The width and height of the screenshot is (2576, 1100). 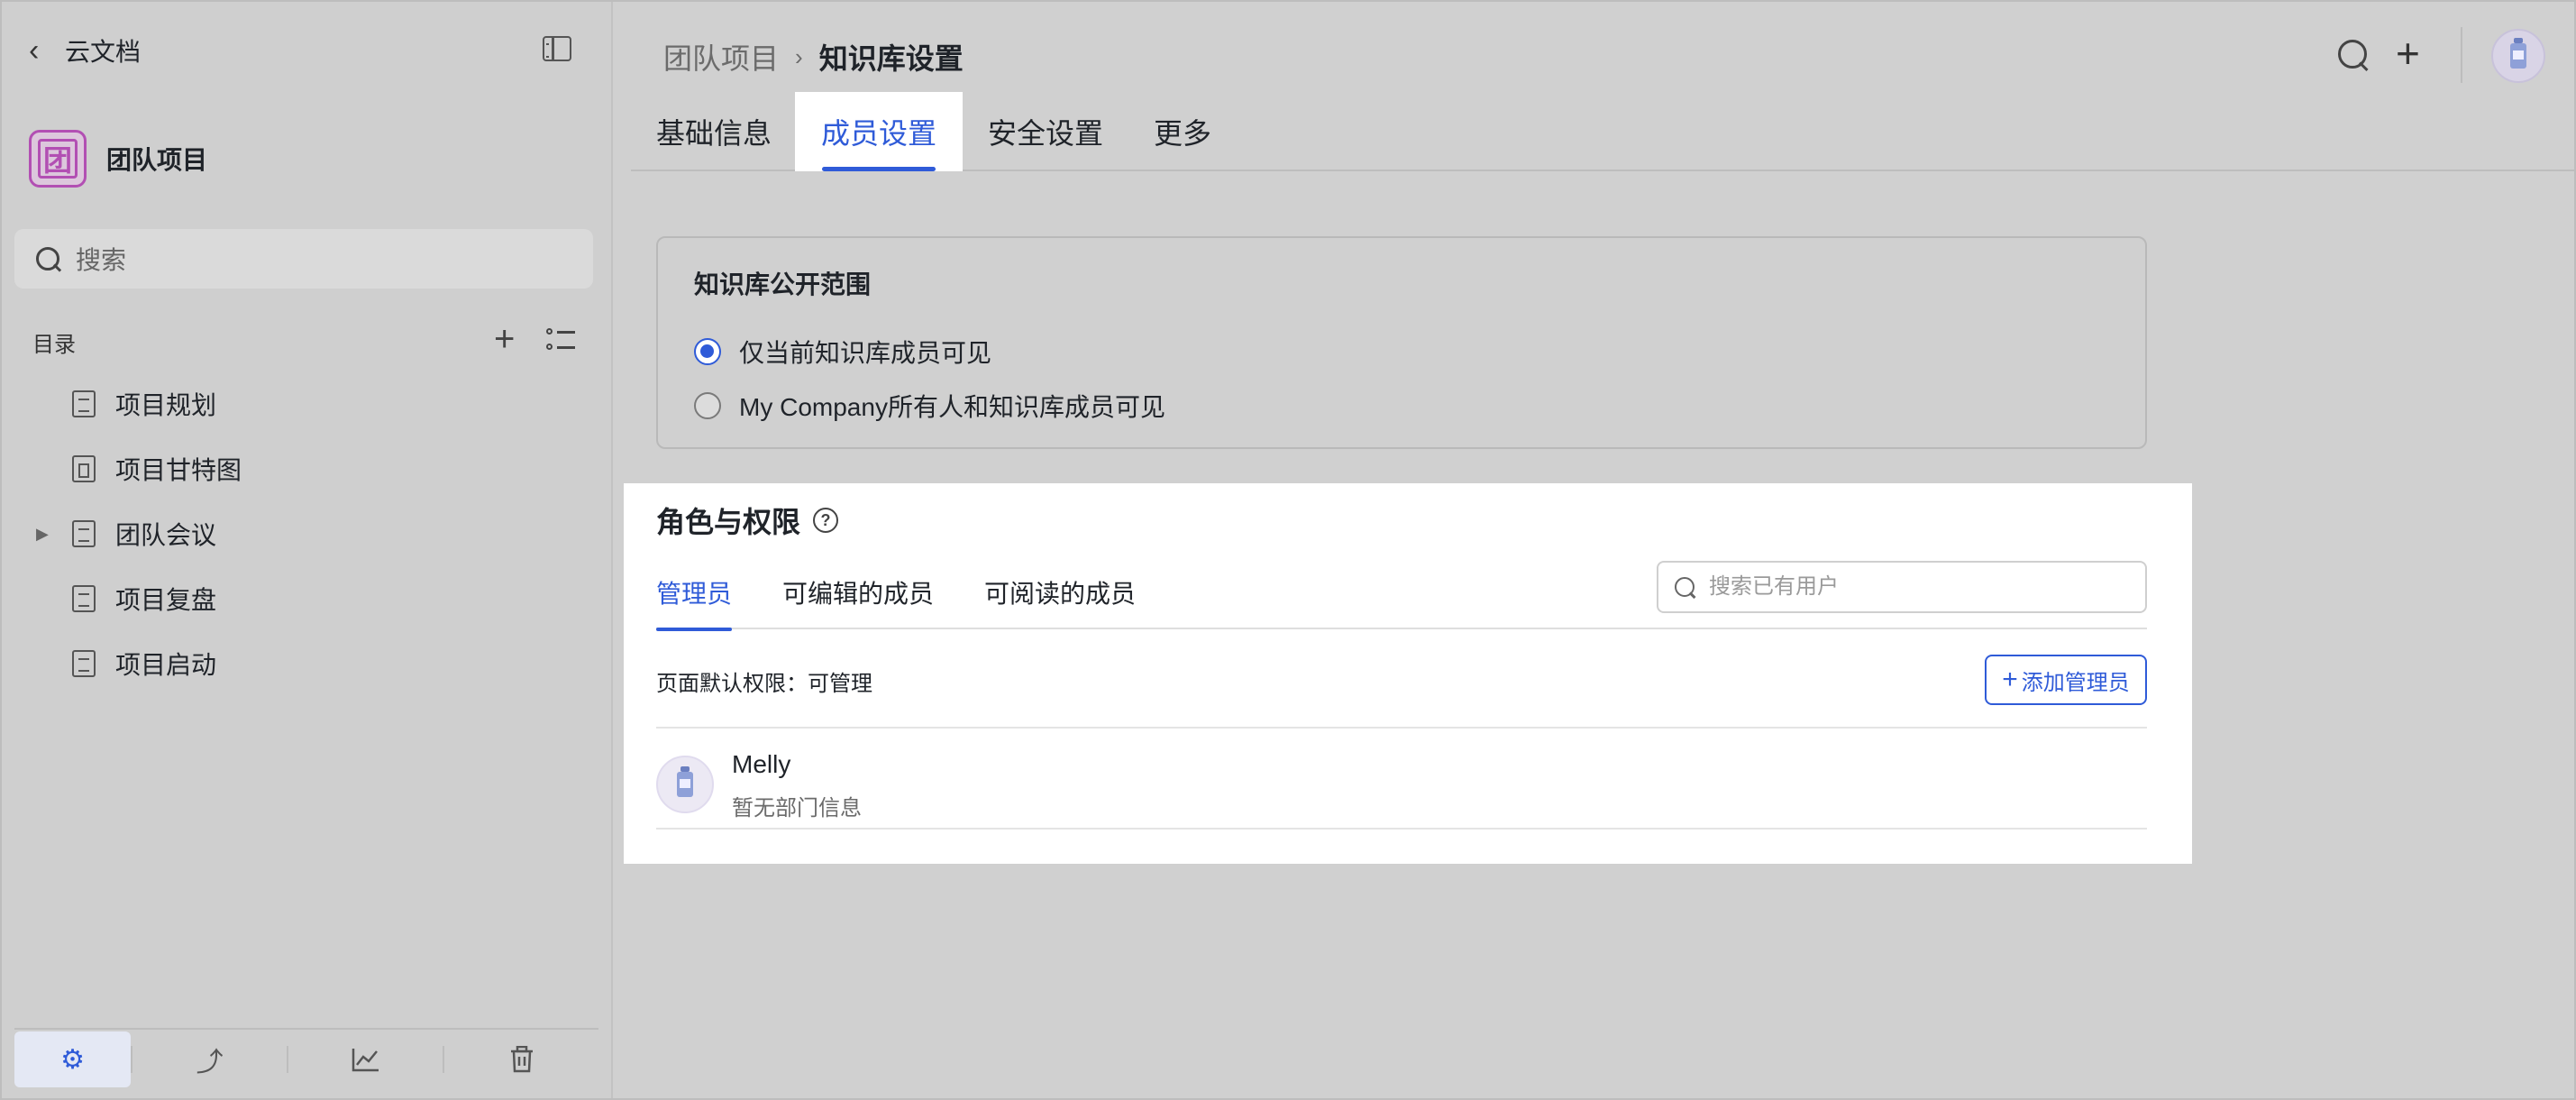 What do you see at coordinates (166, 665) in the screenshot?
I see `toc-item-label: 项目启动` at bounding box center [166, 665].